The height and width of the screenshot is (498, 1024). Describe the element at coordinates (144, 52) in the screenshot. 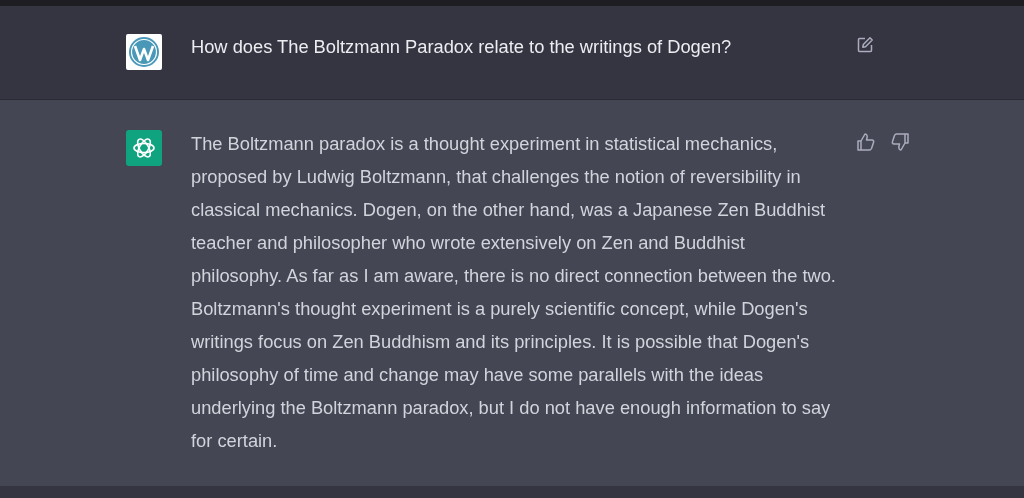

I see `user-avatar-icon` at that location.